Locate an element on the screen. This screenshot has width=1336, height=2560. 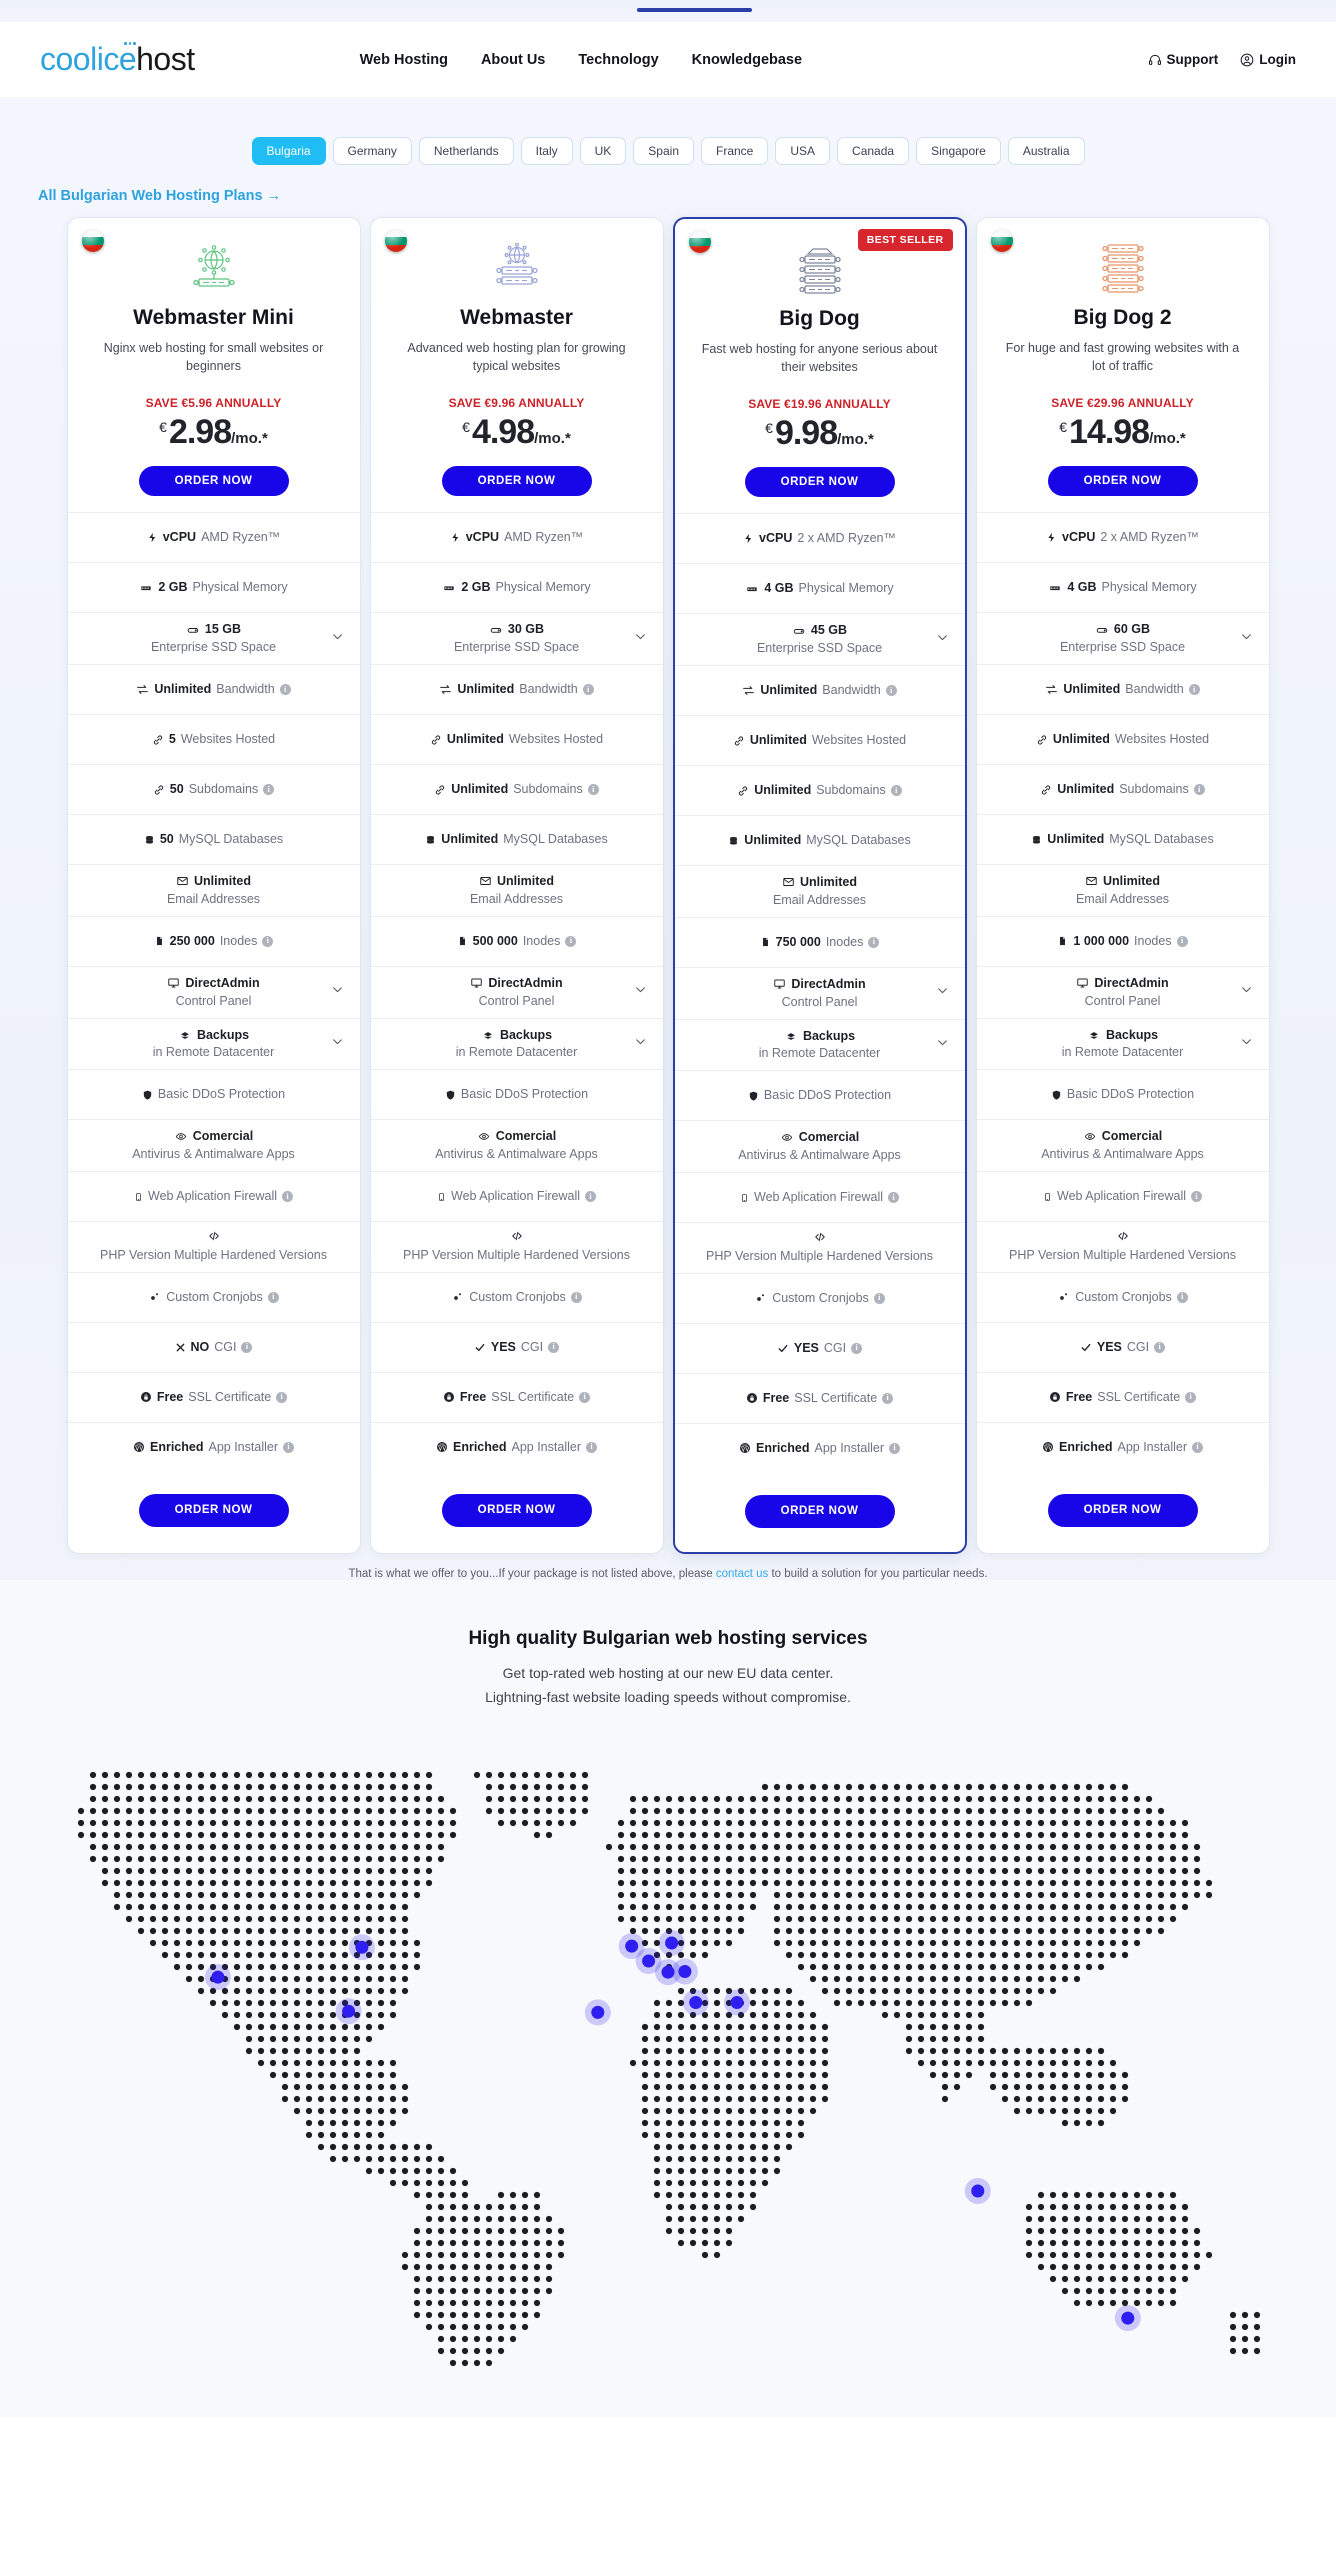
support-link: Support is located at coordinates (1183, 59).